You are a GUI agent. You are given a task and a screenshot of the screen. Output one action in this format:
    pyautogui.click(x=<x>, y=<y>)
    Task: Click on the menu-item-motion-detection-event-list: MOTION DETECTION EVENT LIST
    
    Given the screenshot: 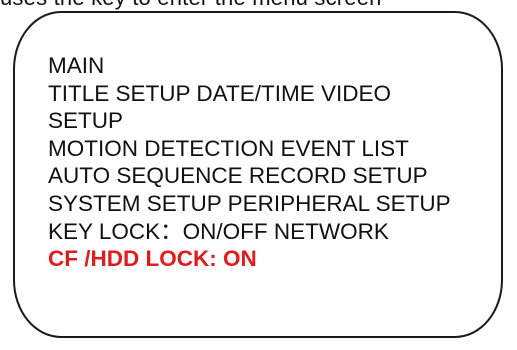 What is the action you would take?
    pyautogui.click(x=249, y=149)
    